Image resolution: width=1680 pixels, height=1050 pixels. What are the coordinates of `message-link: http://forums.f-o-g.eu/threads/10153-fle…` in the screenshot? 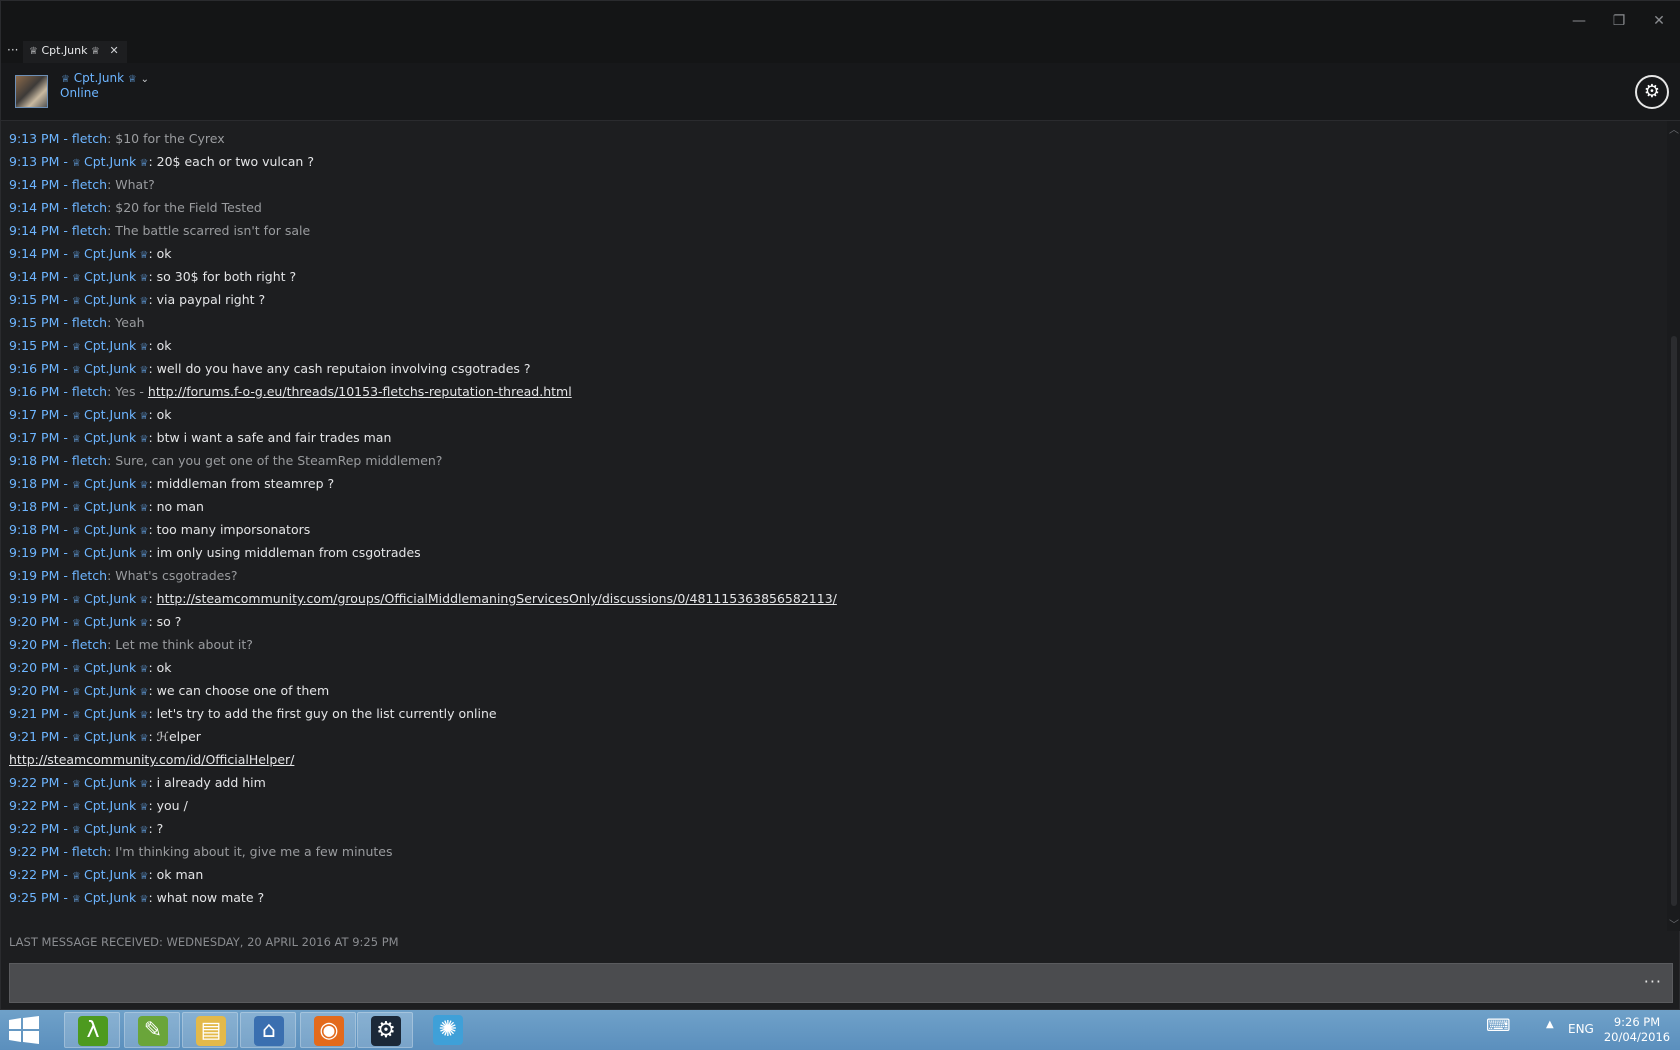 It's located at (360, 391).